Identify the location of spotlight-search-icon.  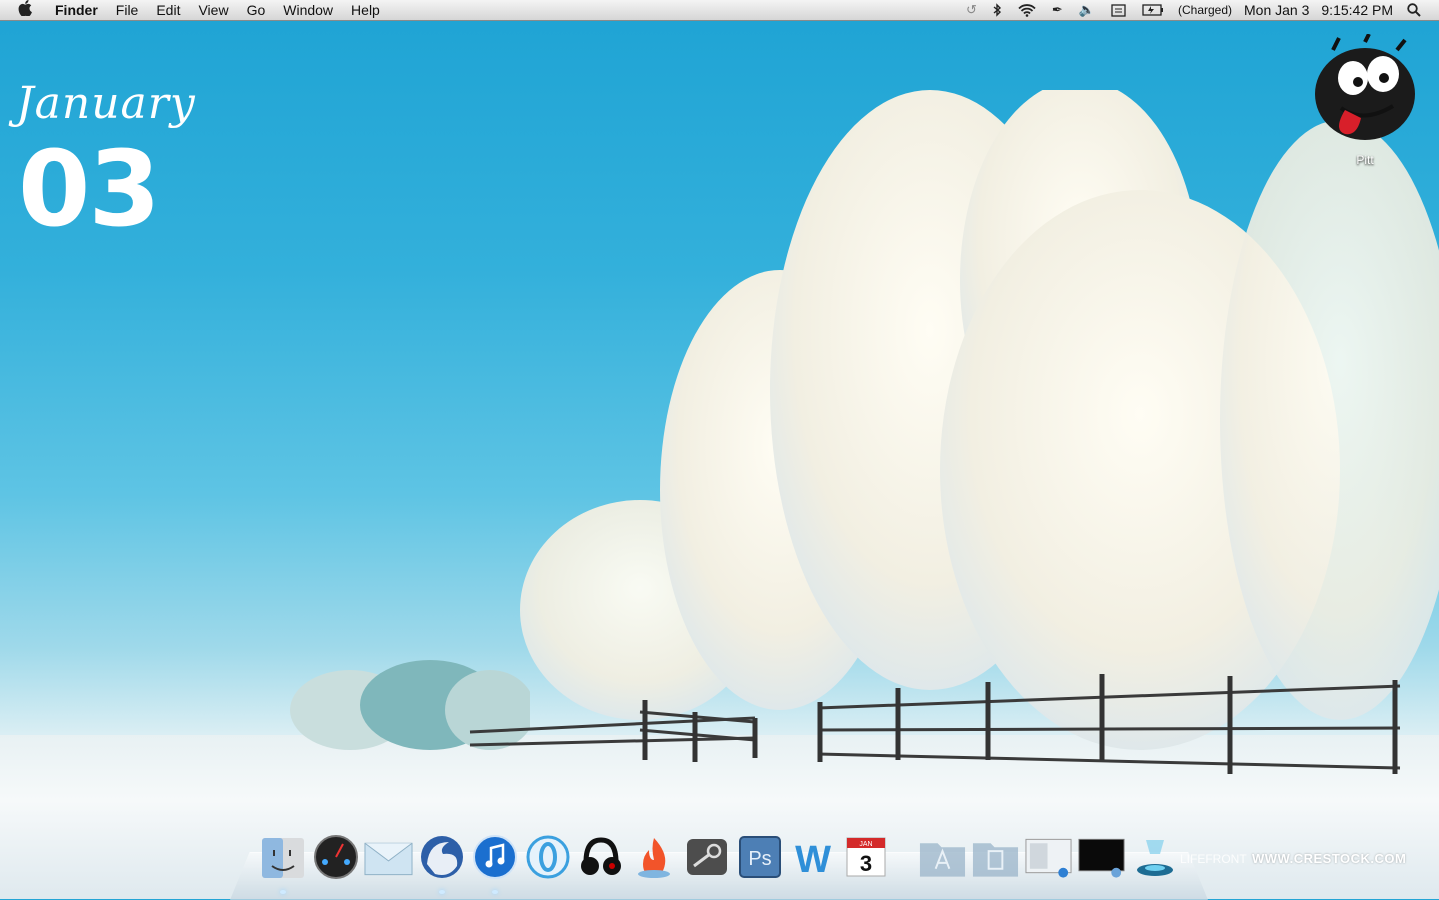
(1414, 10).